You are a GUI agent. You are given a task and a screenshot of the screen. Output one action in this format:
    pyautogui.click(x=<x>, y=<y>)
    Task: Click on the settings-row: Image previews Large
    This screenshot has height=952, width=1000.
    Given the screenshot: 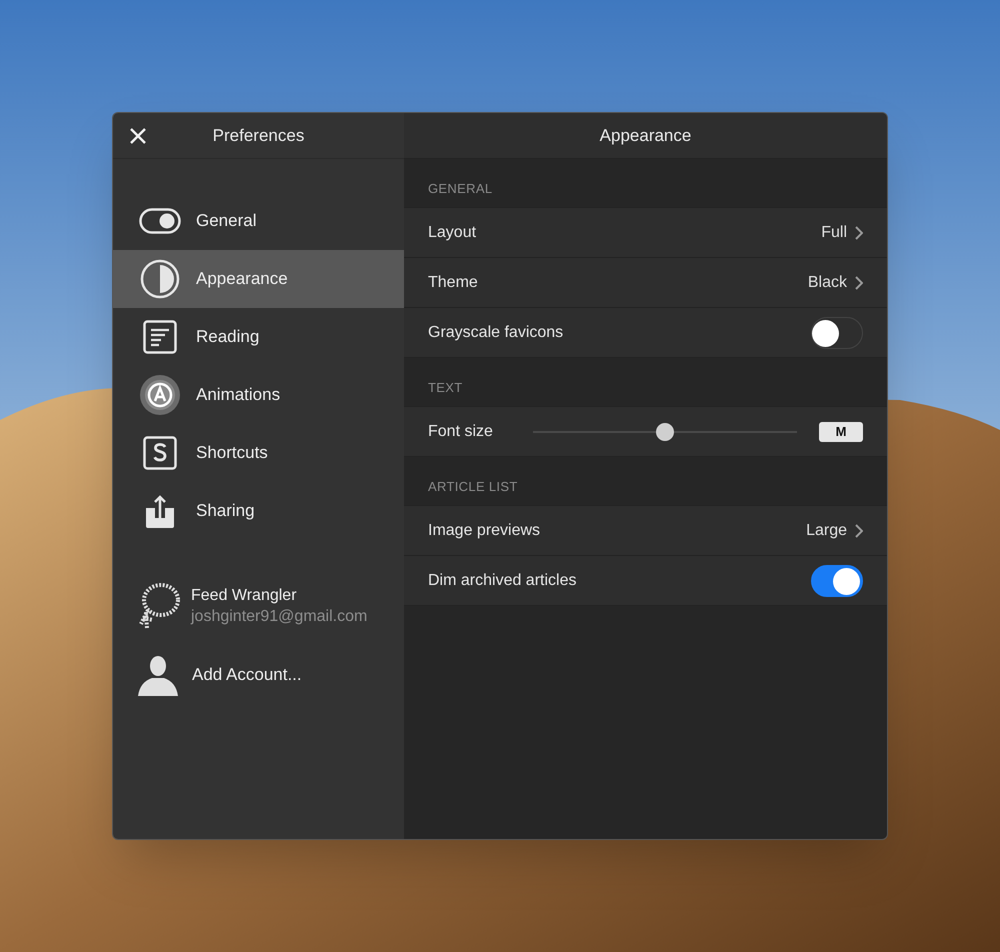 What is the action you would take?
    pyautogui.click(x=645, y=531)
    